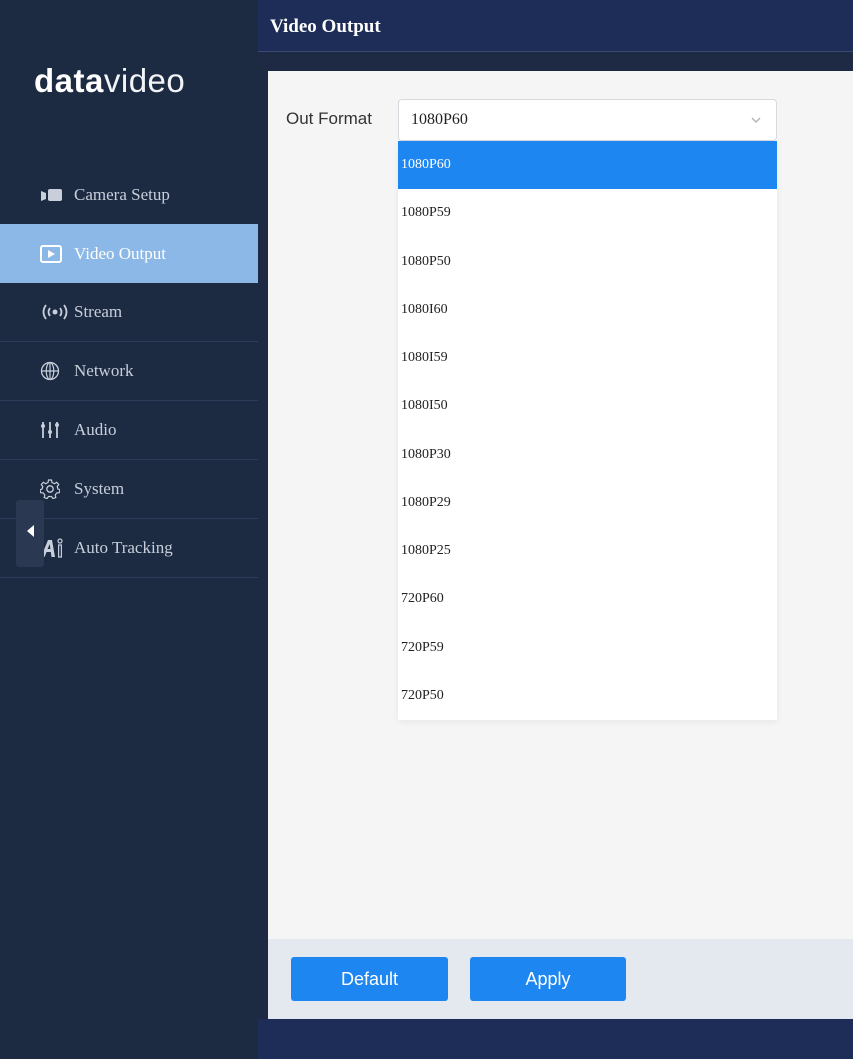  What do you see at coordinates (120, 253) in the screenshot?
I see `sidebar-item-label: Video Output` at bounding box center [120, 253].